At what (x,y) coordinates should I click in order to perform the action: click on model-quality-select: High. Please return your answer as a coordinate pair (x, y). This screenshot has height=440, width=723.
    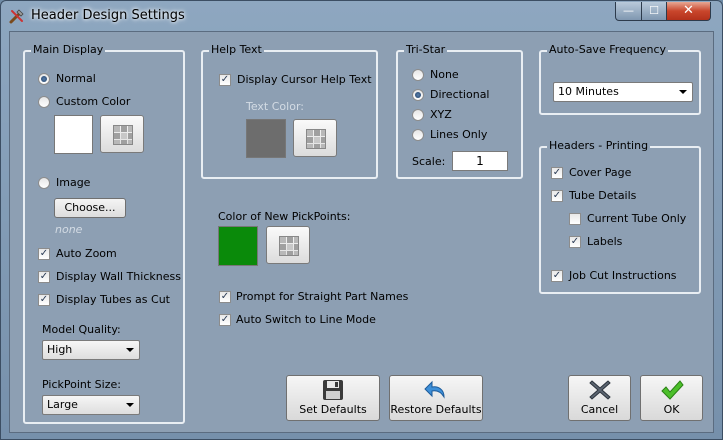
    Looking at the image, I should click on (91, 350).